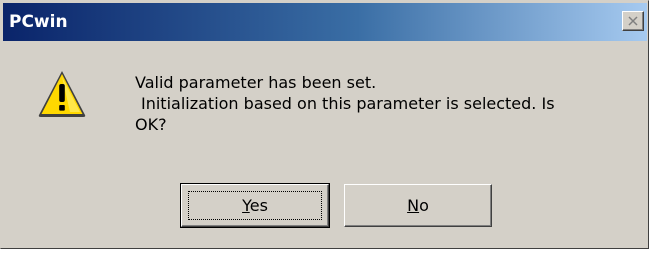 The image size is (651, 255). I want to click on title-bar: PCwin, so click(325, 22).